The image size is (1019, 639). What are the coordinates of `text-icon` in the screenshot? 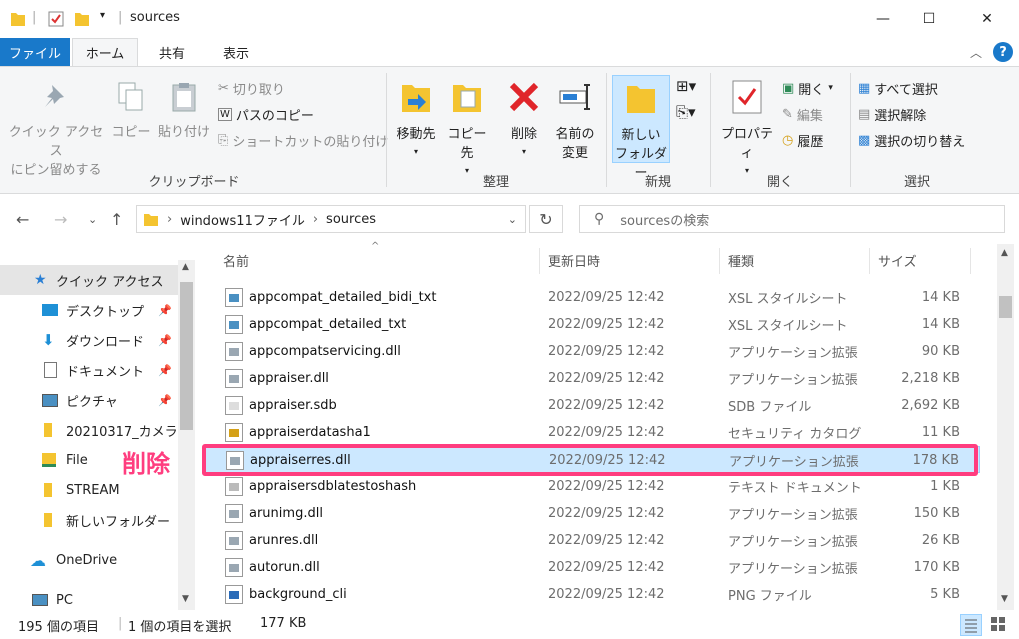 It's located at (234, 486).